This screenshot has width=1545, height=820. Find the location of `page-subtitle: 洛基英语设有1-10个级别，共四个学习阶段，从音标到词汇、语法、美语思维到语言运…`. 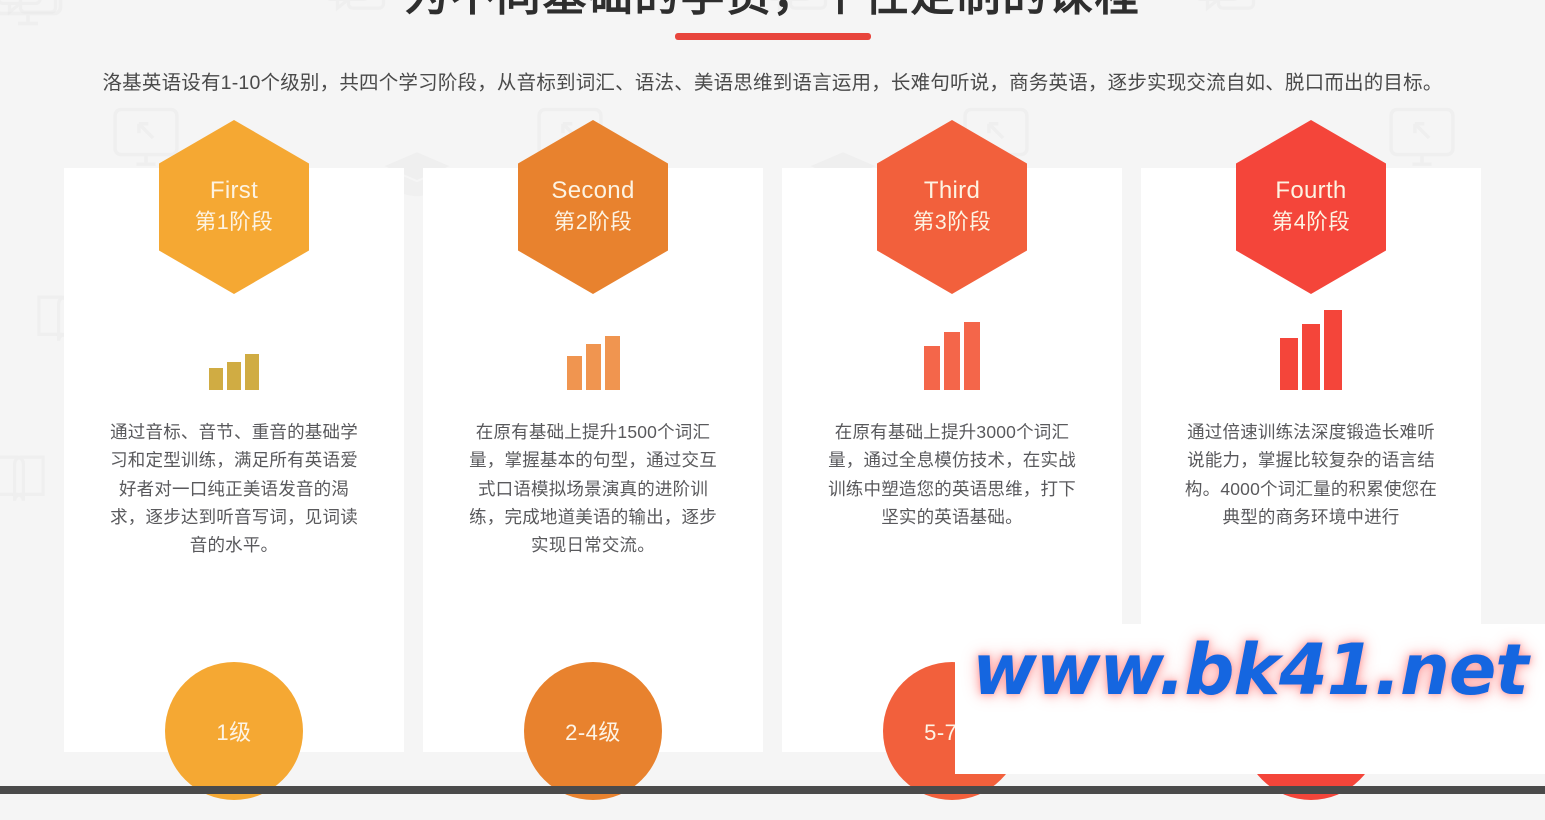

page-subtitle: 洛基英语设有1-10个级别，共四个学习阶段，从音标到词汇、语法、美语思维到语言运… is located at coordinates (772, 83).